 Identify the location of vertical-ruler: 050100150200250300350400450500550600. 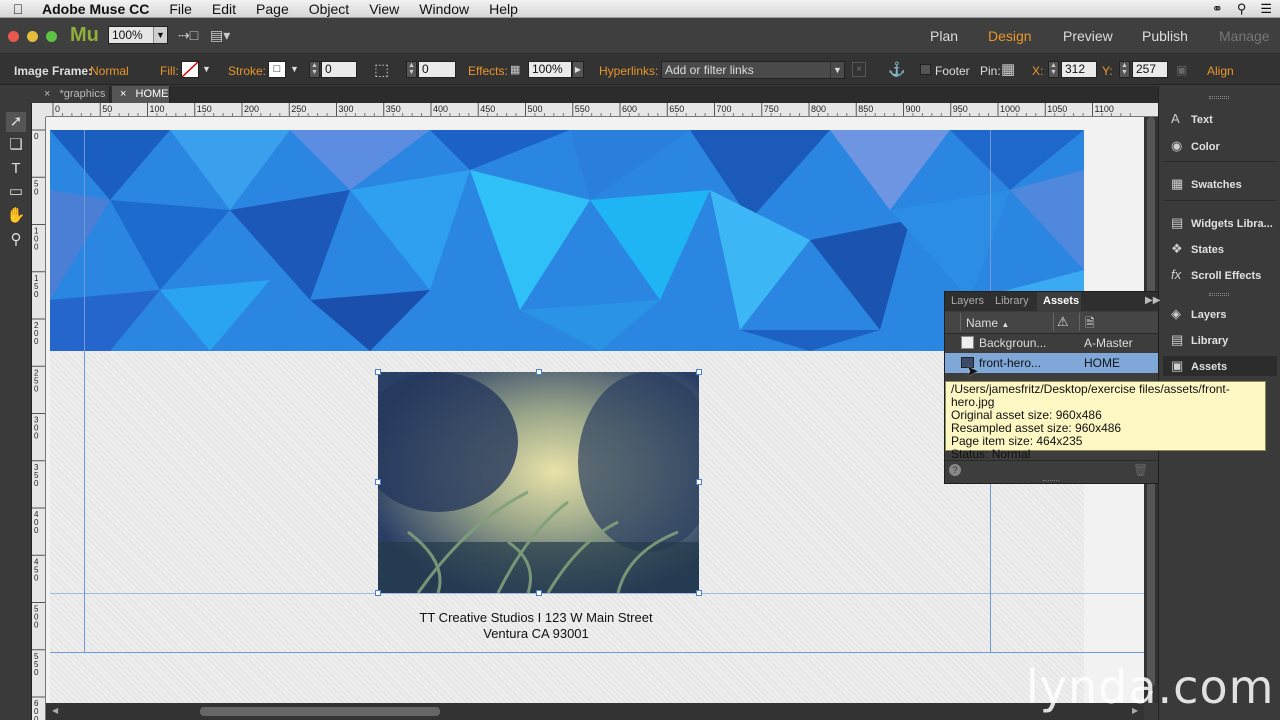
(39, 418).